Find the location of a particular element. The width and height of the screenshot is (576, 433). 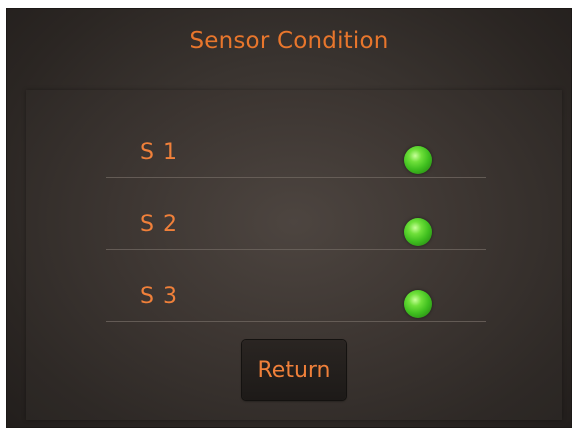

sensor-label-s3: S 3 is located at coordinates (159, 296).